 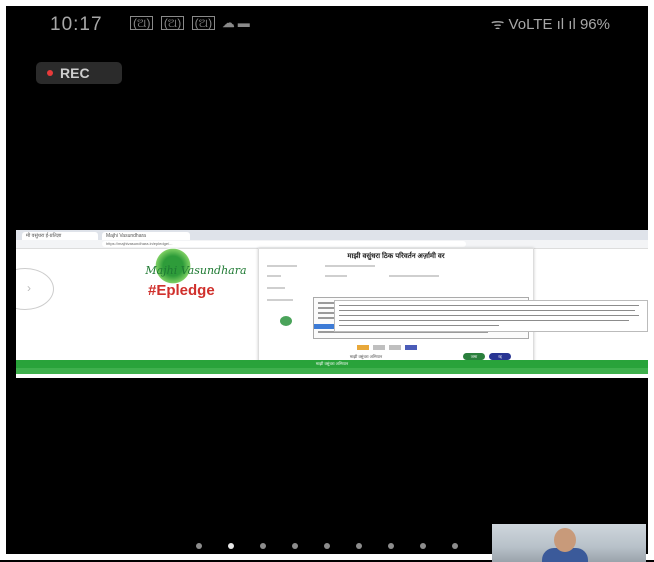 What do you see at coordinates (196, 270) in the screenshot?
I see `logo-text: Majhi Vasundhara` at bounding box center [196, 270].